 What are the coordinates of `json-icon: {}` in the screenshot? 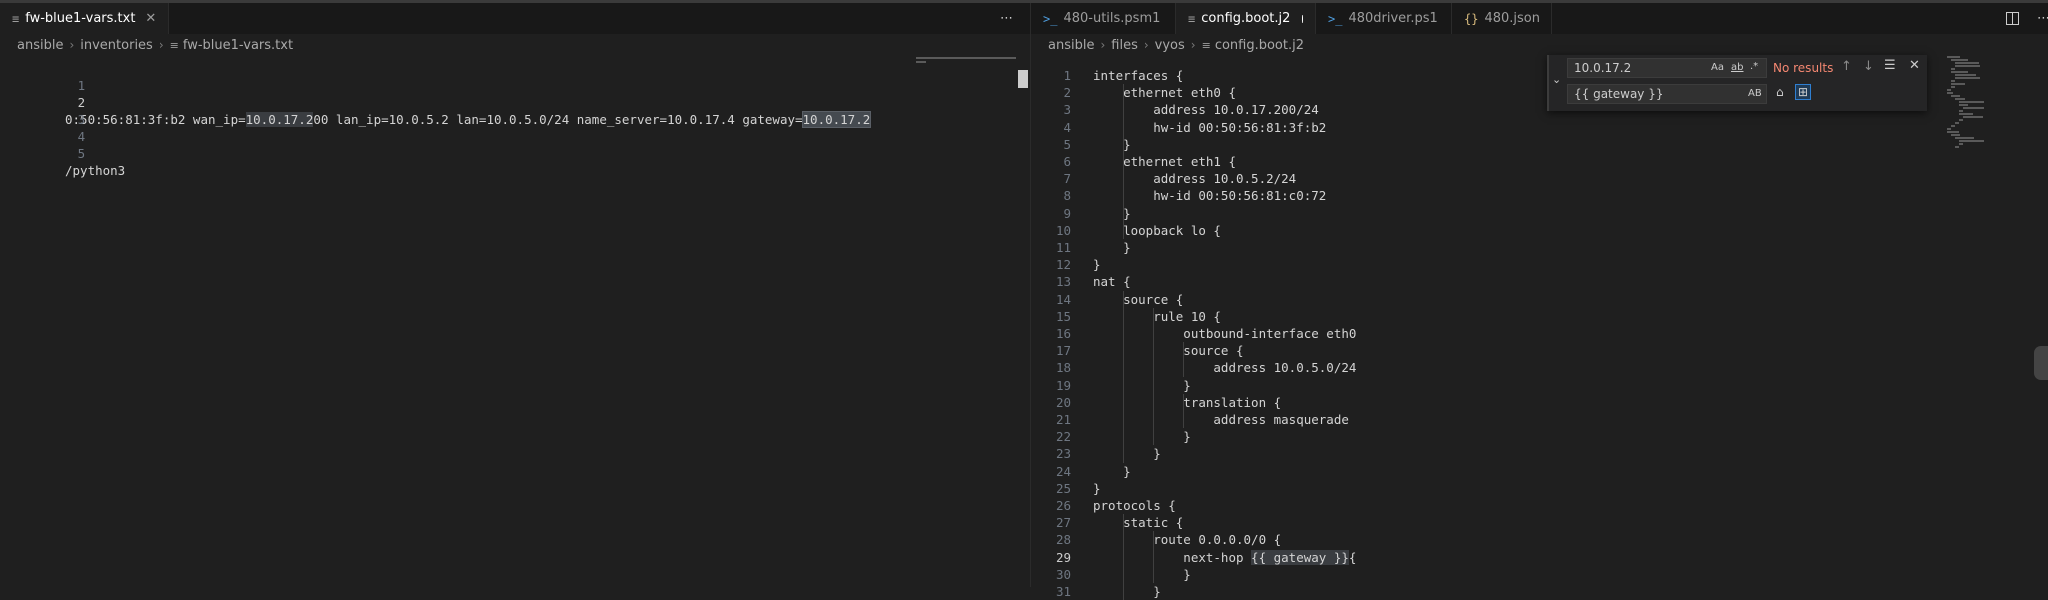 It's located at (1471, 18).